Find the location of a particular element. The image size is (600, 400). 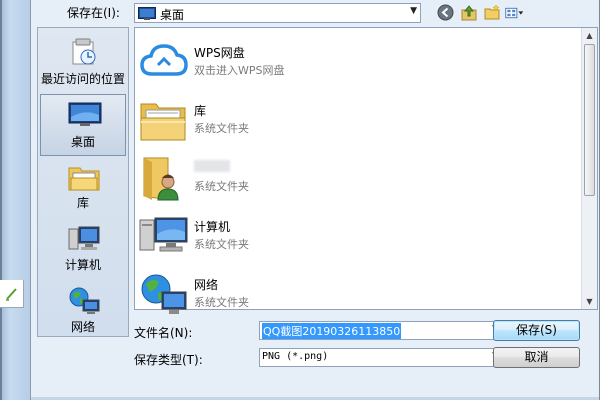

file-type: 双击进入WPS网盘 is located at coordinates (239, 70).